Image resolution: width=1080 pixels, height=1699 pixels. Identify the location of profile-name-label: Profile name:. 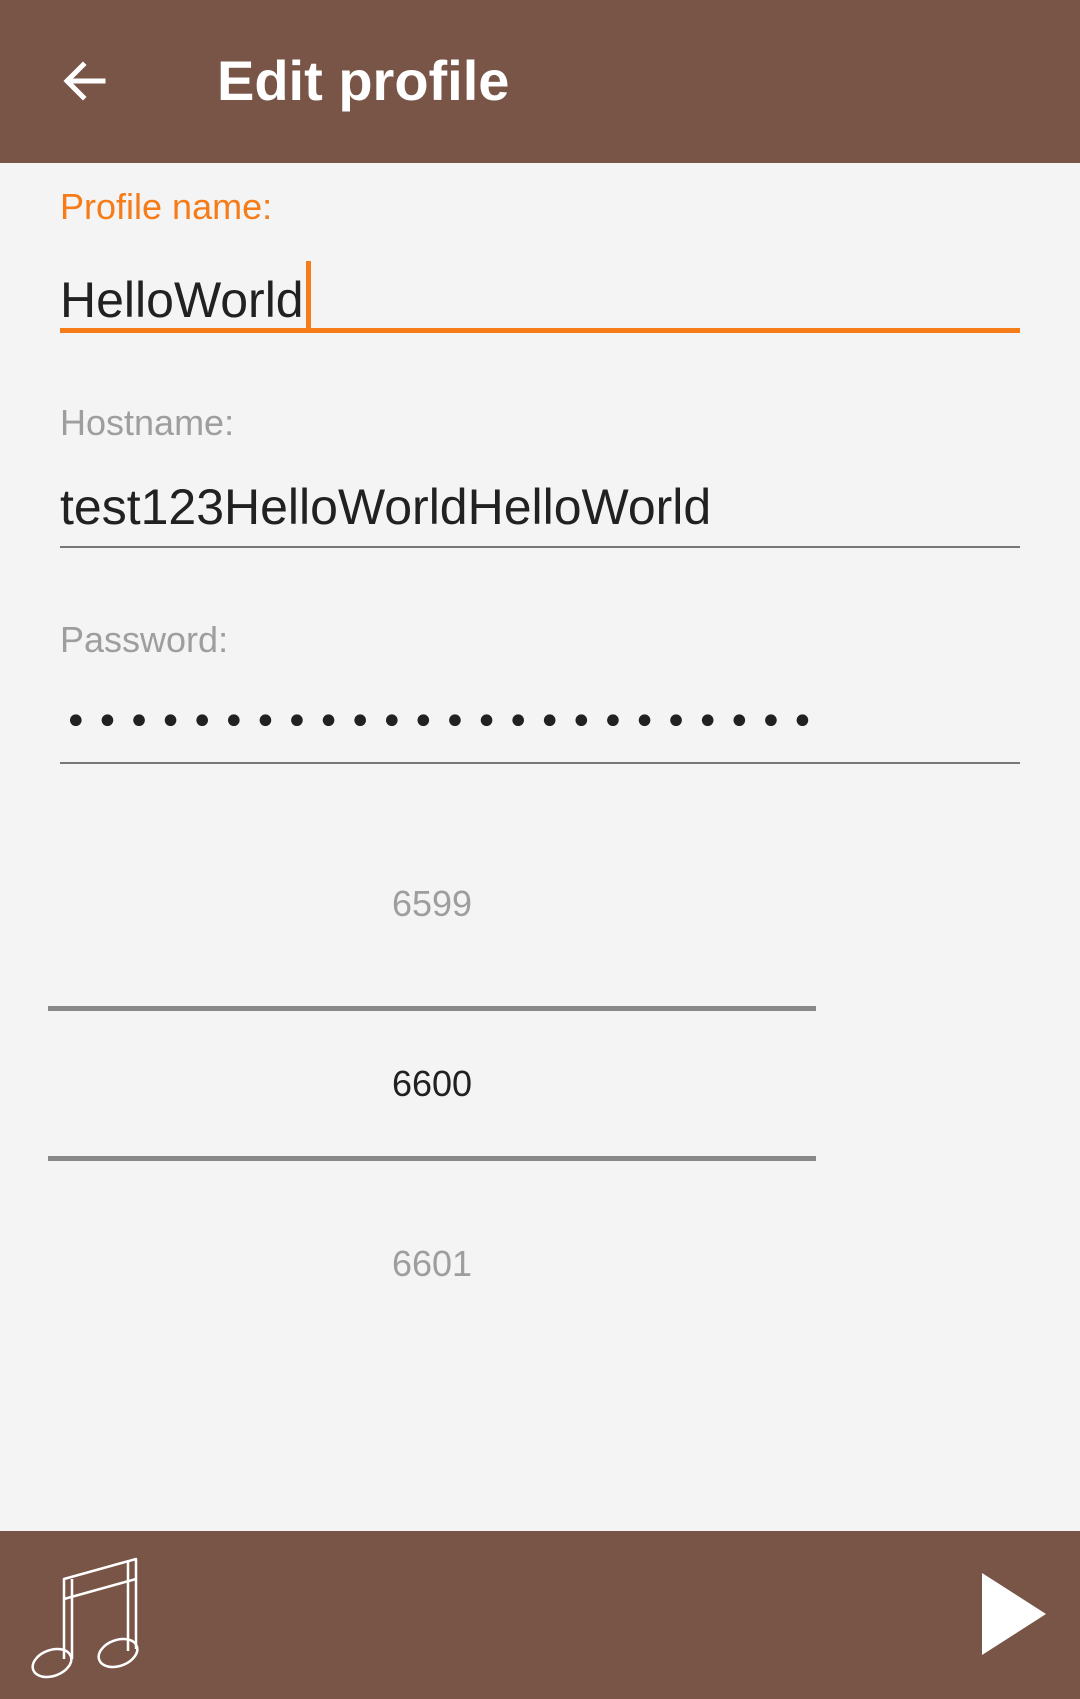
(166, 206).